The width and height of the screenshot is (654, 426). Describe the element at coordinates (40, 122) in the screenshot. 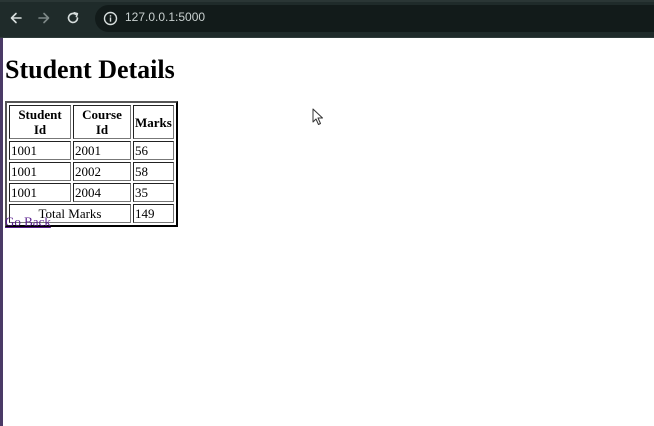

I see `header-student-id: Student Id` at that location.